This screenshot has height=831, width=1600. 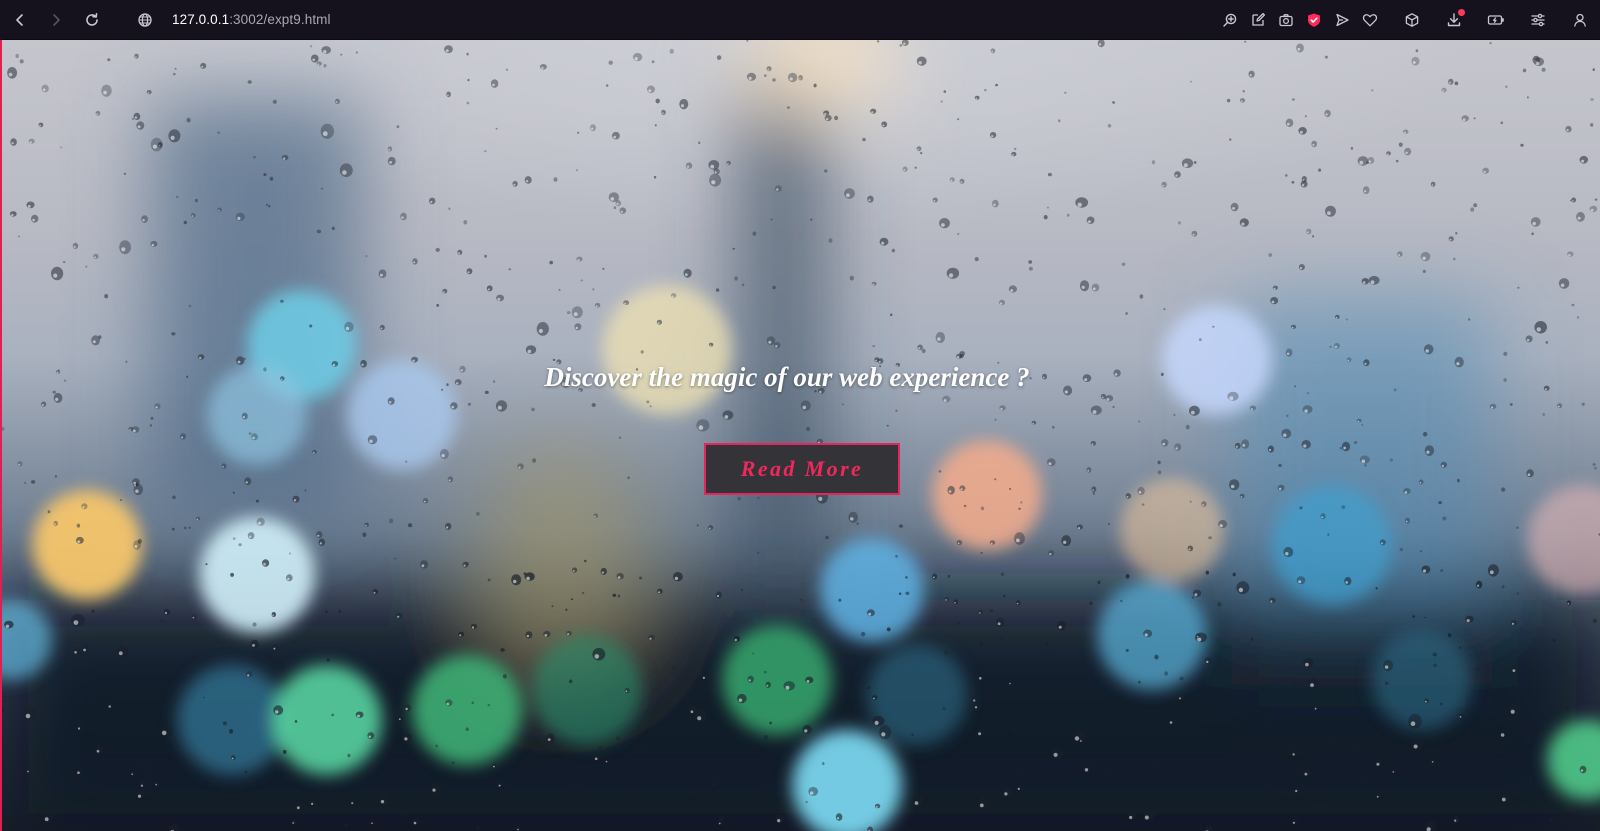 I want to click on url-path: :3002/expt9.html, so click(x=280, y=19).